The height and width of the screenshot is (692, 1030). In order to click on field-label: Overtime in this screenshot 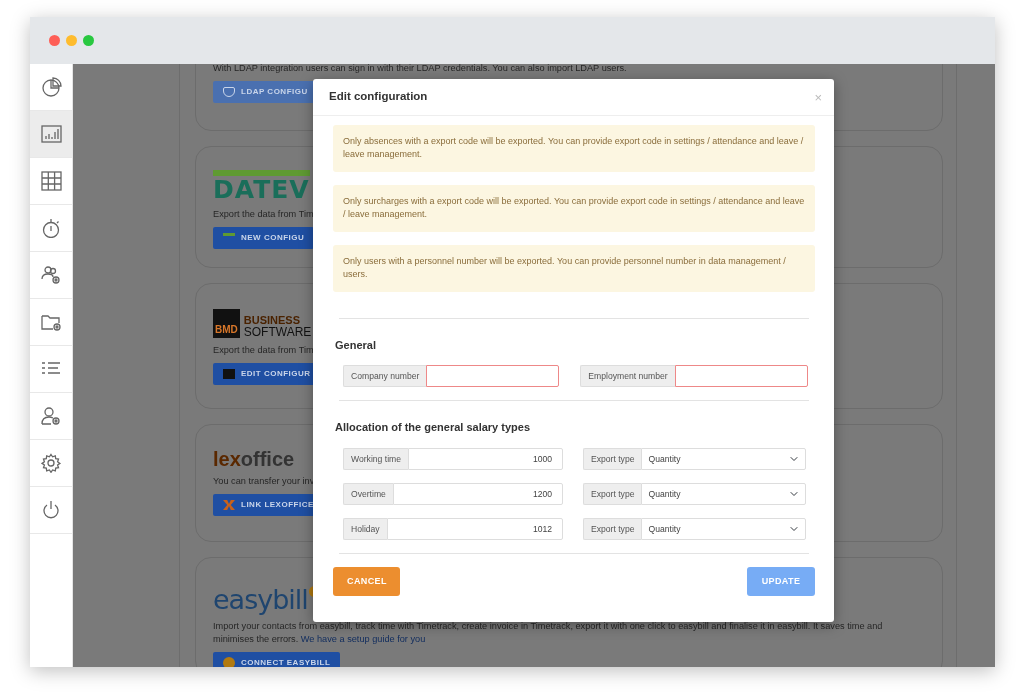, I will do `click(368, 494)`.